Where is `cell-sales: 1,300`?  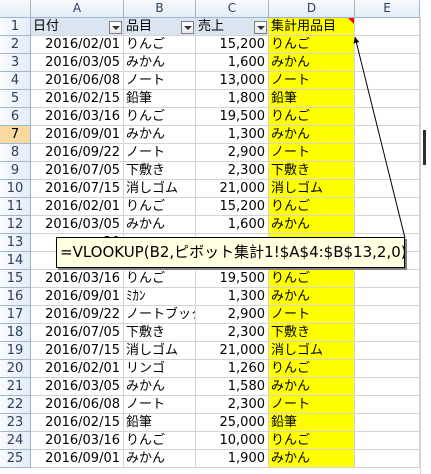 cell-sales: 1,300 is located at coordinates (232, 297).